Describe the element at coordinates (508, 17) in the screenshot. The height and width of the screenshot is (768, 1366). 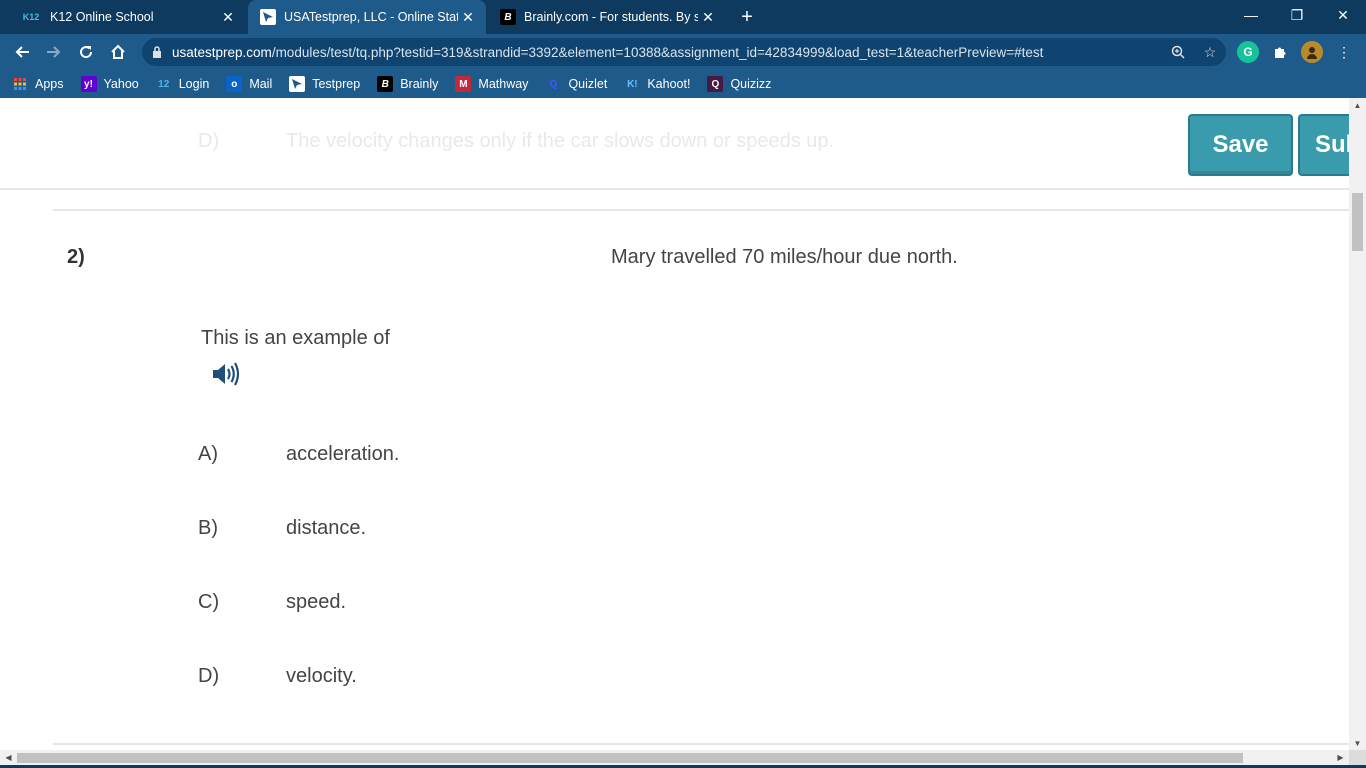
I see `brainly-favicon-icon: B` at that location.